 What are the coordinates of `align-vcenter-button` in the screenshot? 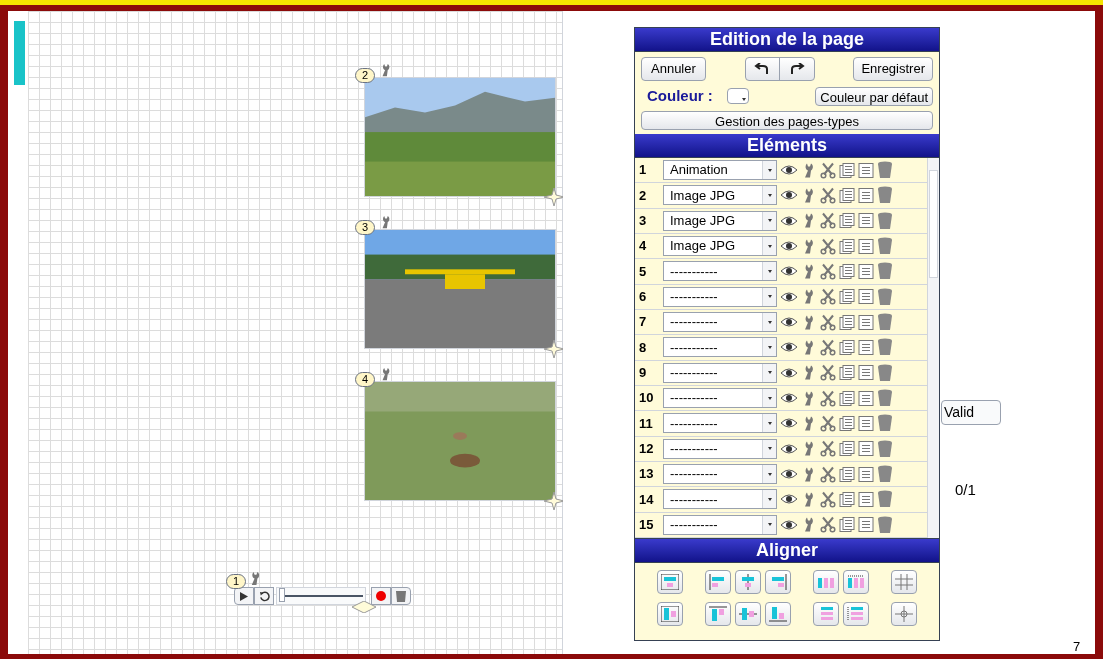 It's located at (748, 614).